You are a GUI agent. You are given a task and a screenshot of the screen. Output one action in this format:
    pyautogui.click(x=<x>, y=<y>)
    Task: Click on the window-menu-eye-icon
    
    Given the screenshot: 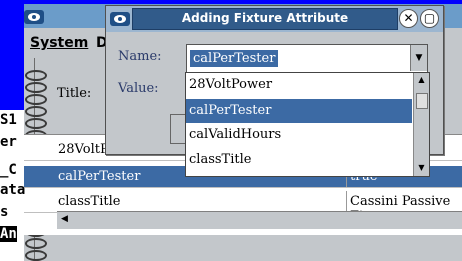 What is the action you would take?
    pyautogui.click(x=34, y=17)
    